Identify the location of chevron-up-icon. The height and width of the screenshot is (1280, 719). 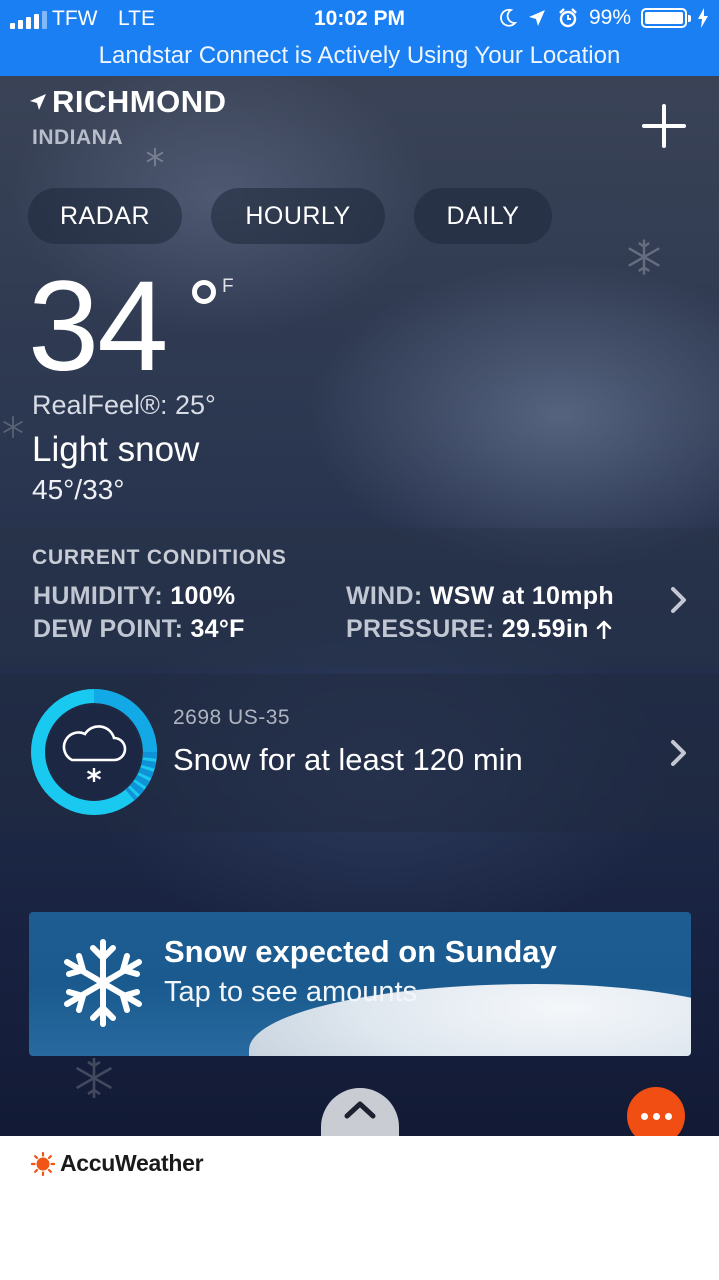
(360, 1110).